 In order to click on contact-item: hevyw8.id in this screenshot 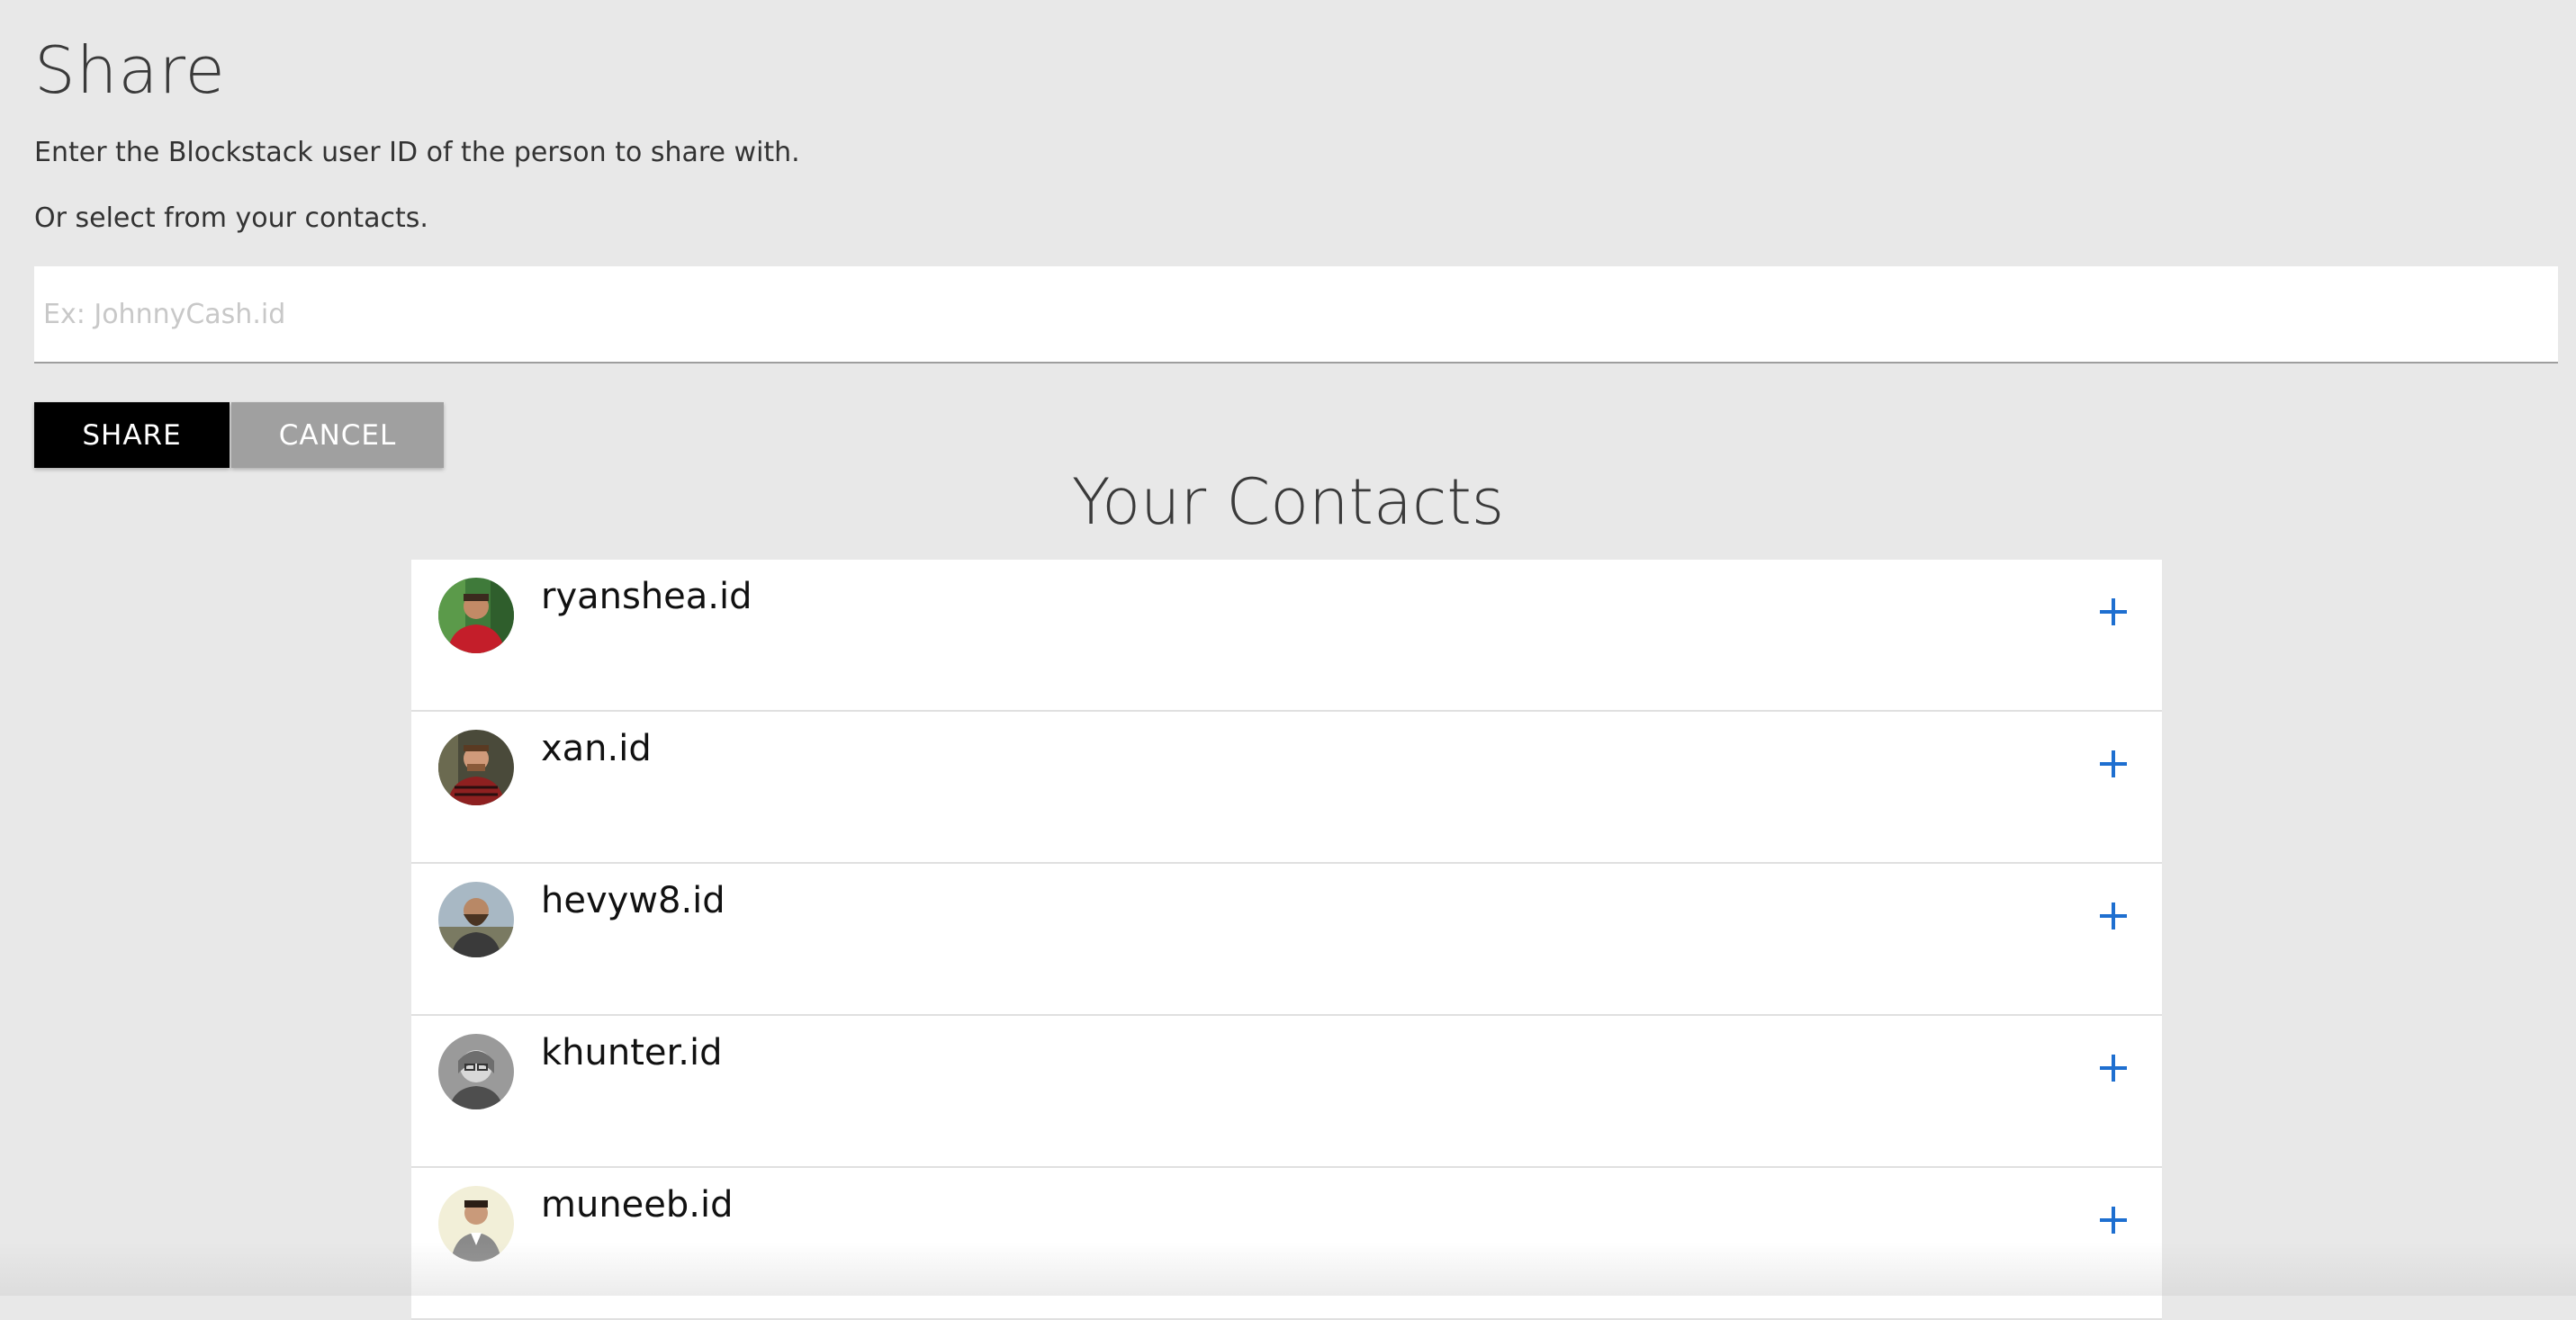, I will do `click(1286, 940)`.